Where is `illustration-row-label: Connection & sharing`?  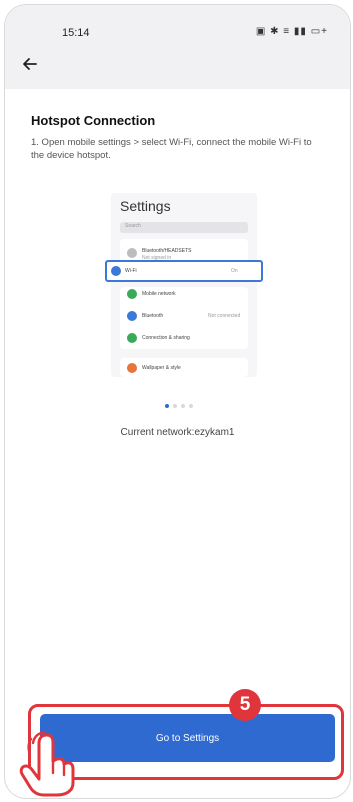
illustration-row-label: Connection & sharing is located at coordinates (166, 338).